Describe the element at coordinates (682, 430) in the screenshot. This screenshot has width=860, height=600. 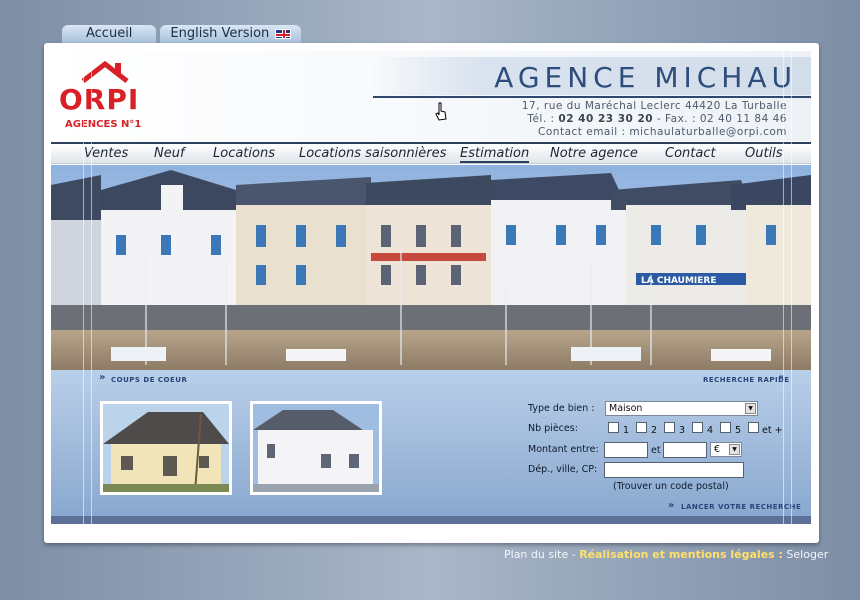
I see `rooms-option-label: 3` at that location.